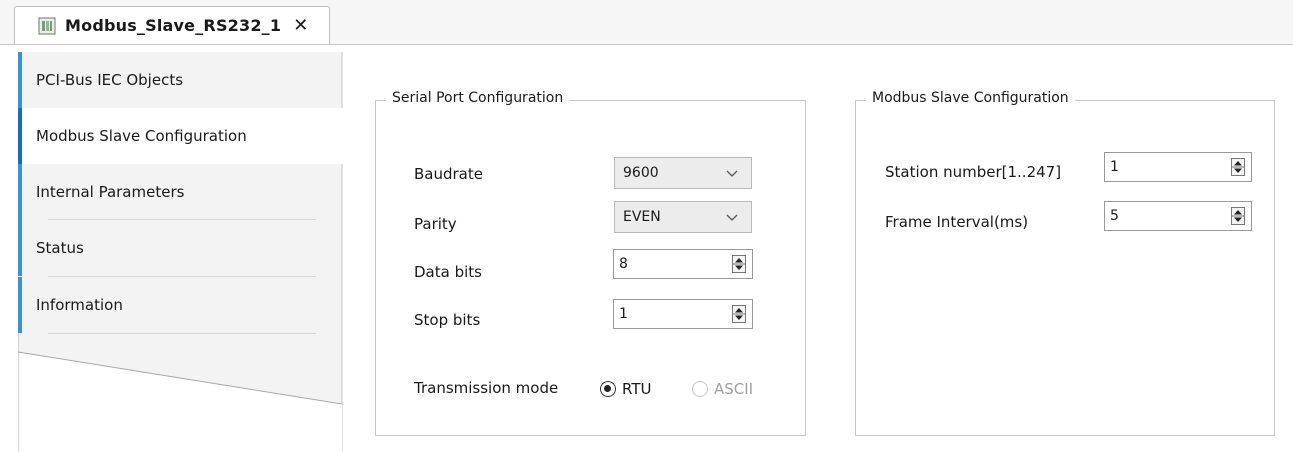 This screenshot has width=1293, height=452. Describe the element at coordinates (700, 389) in the screenshot. I see `radio-unselected-icon` at that location.